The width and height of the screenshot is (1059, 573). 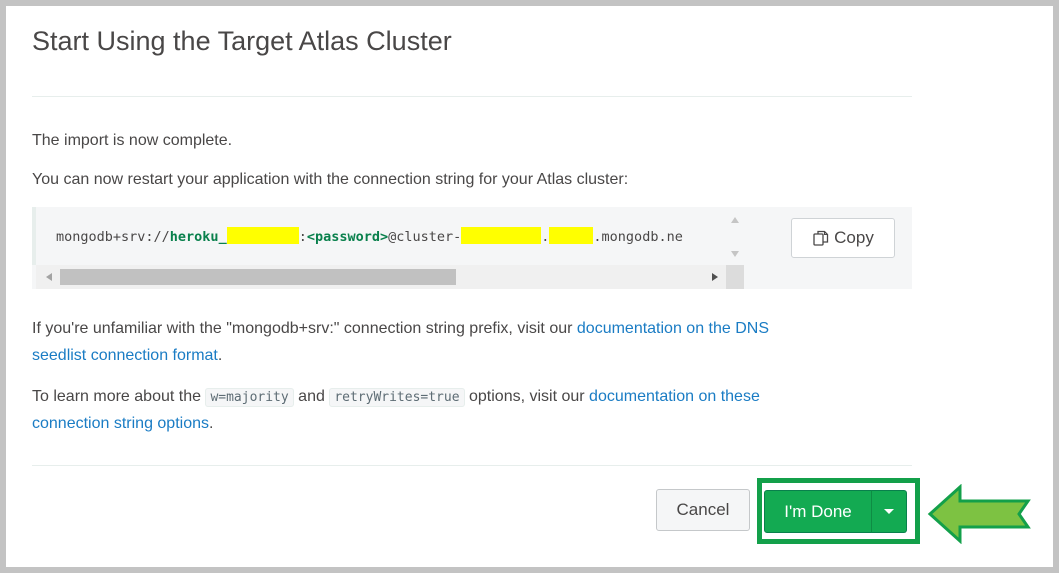 I want to click on dns-docs-link: documentation on the DNS, so click(x=673, y=328).